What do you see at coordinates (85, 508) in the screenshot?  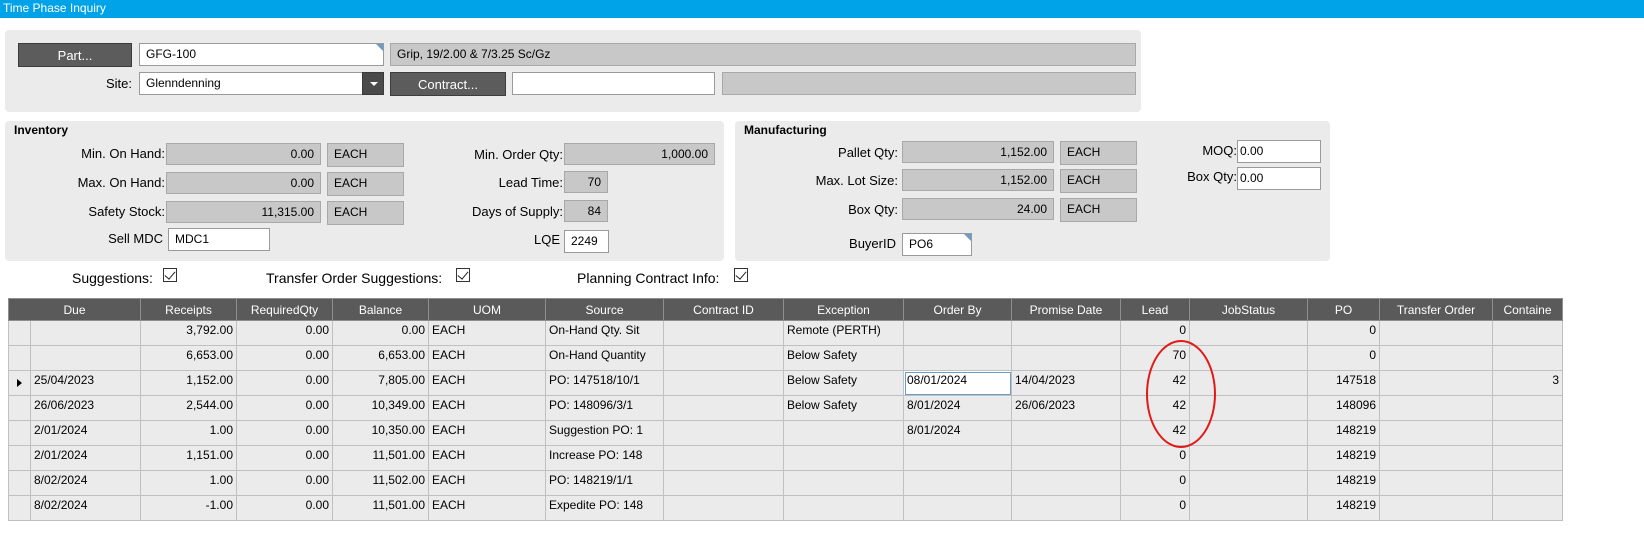 I see `cell-due: 8/02/2024` at bounding box center [85, 508].